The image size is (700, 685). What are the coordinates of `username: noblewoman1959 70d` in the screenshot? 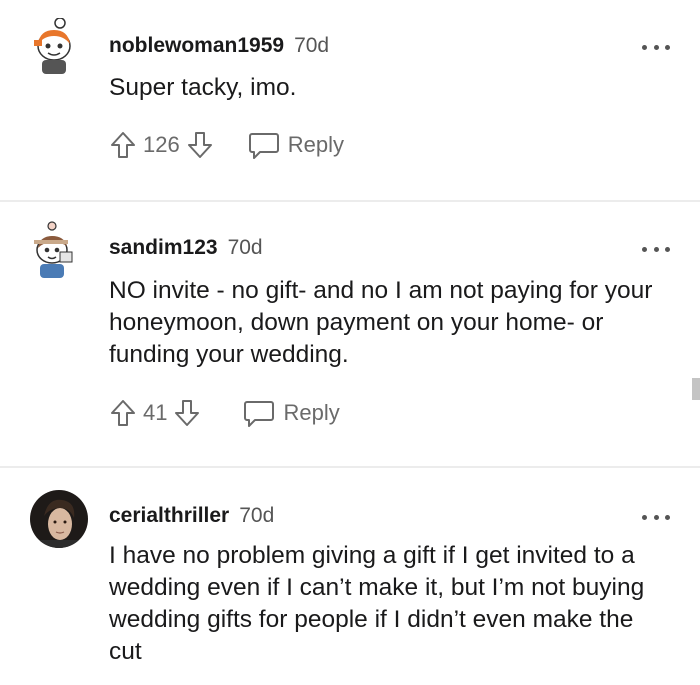 It's located at (219, 46).